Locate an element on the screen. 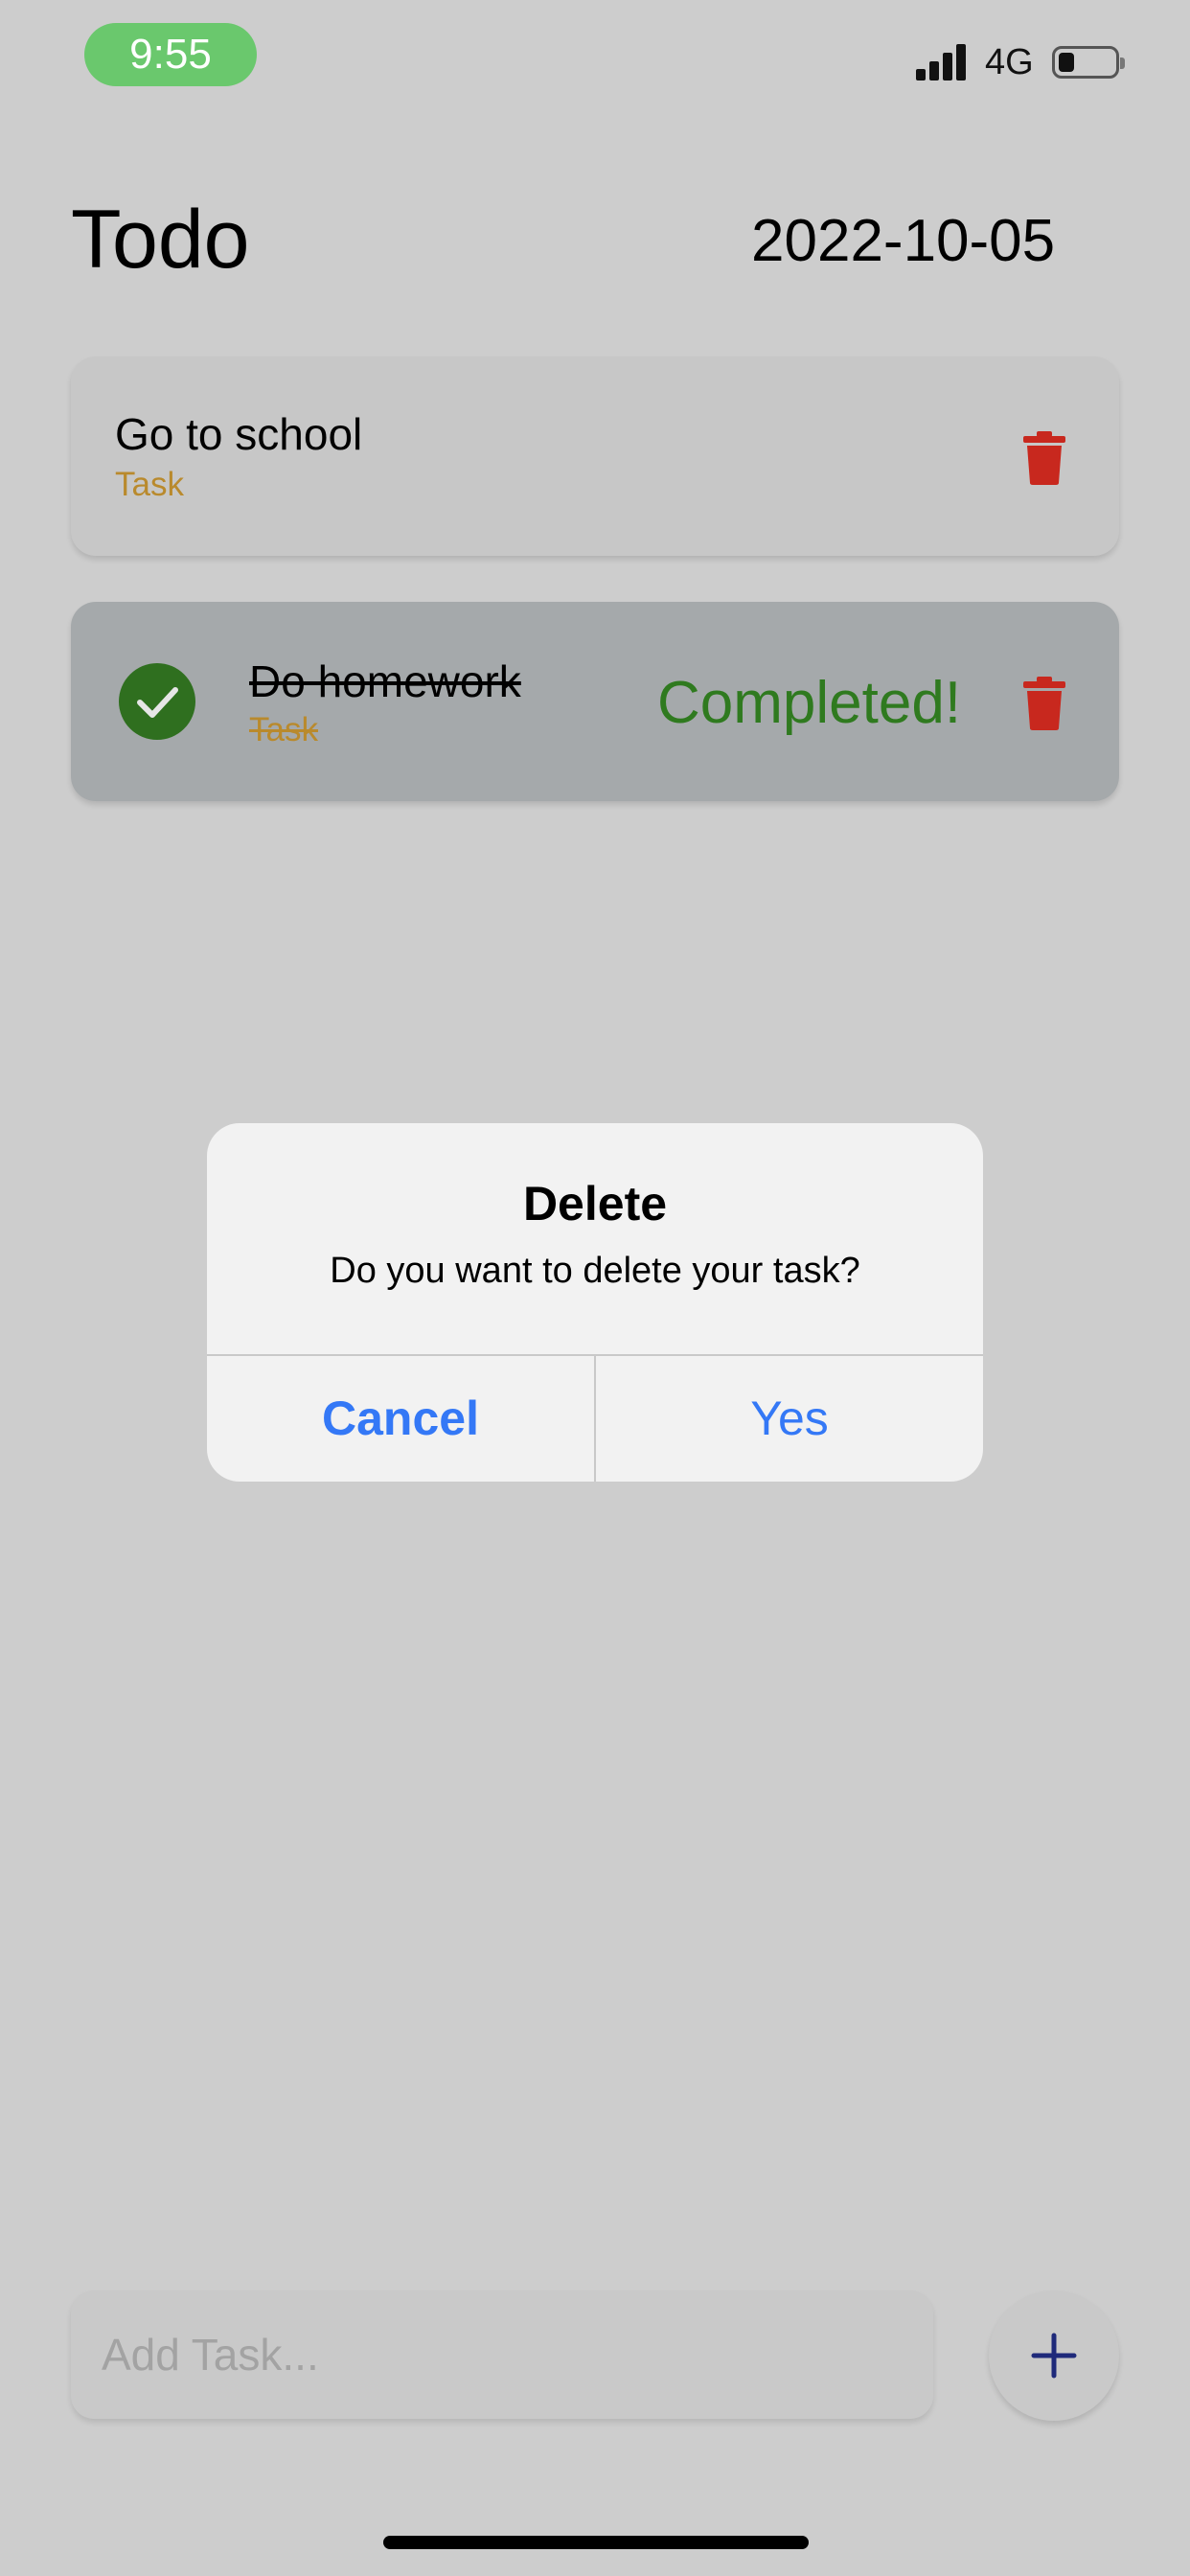 The image size is (1190, 2576). current-date: 2022-10-05 is located at coordinates (904, 241).